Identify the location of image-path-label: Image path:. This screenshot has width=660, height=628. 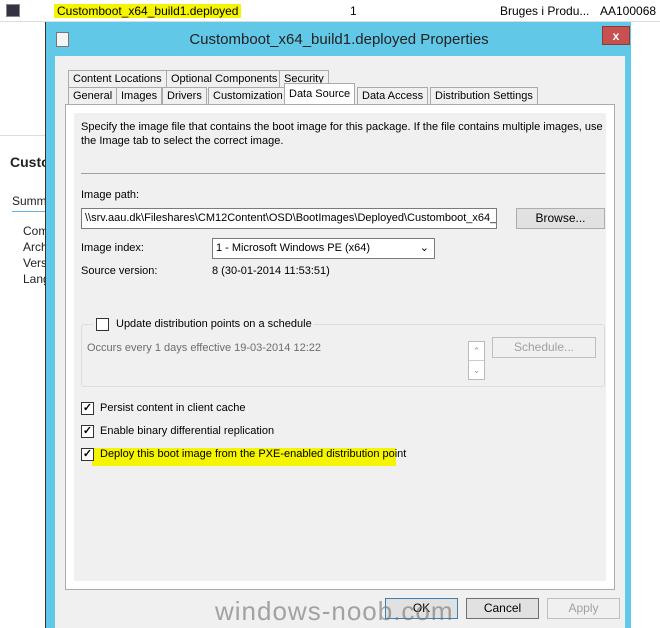
(110, 195).